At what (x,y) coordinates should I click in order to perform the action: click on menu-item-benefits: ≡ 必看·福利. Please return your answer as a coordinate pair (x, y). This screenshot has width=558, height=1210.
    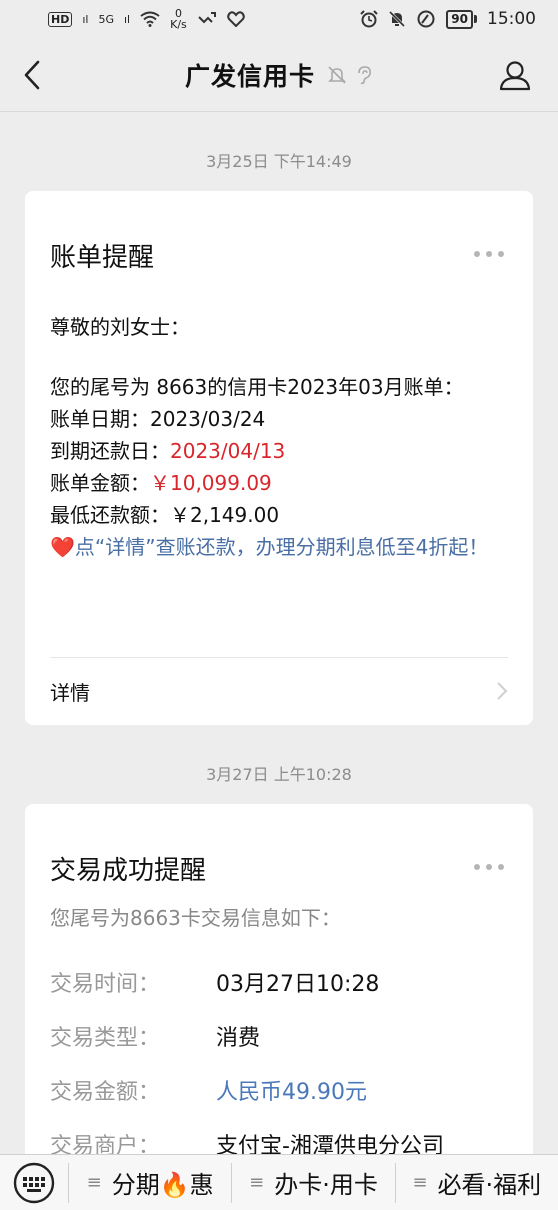
    Looking at the image, I should click on (476, 1182).